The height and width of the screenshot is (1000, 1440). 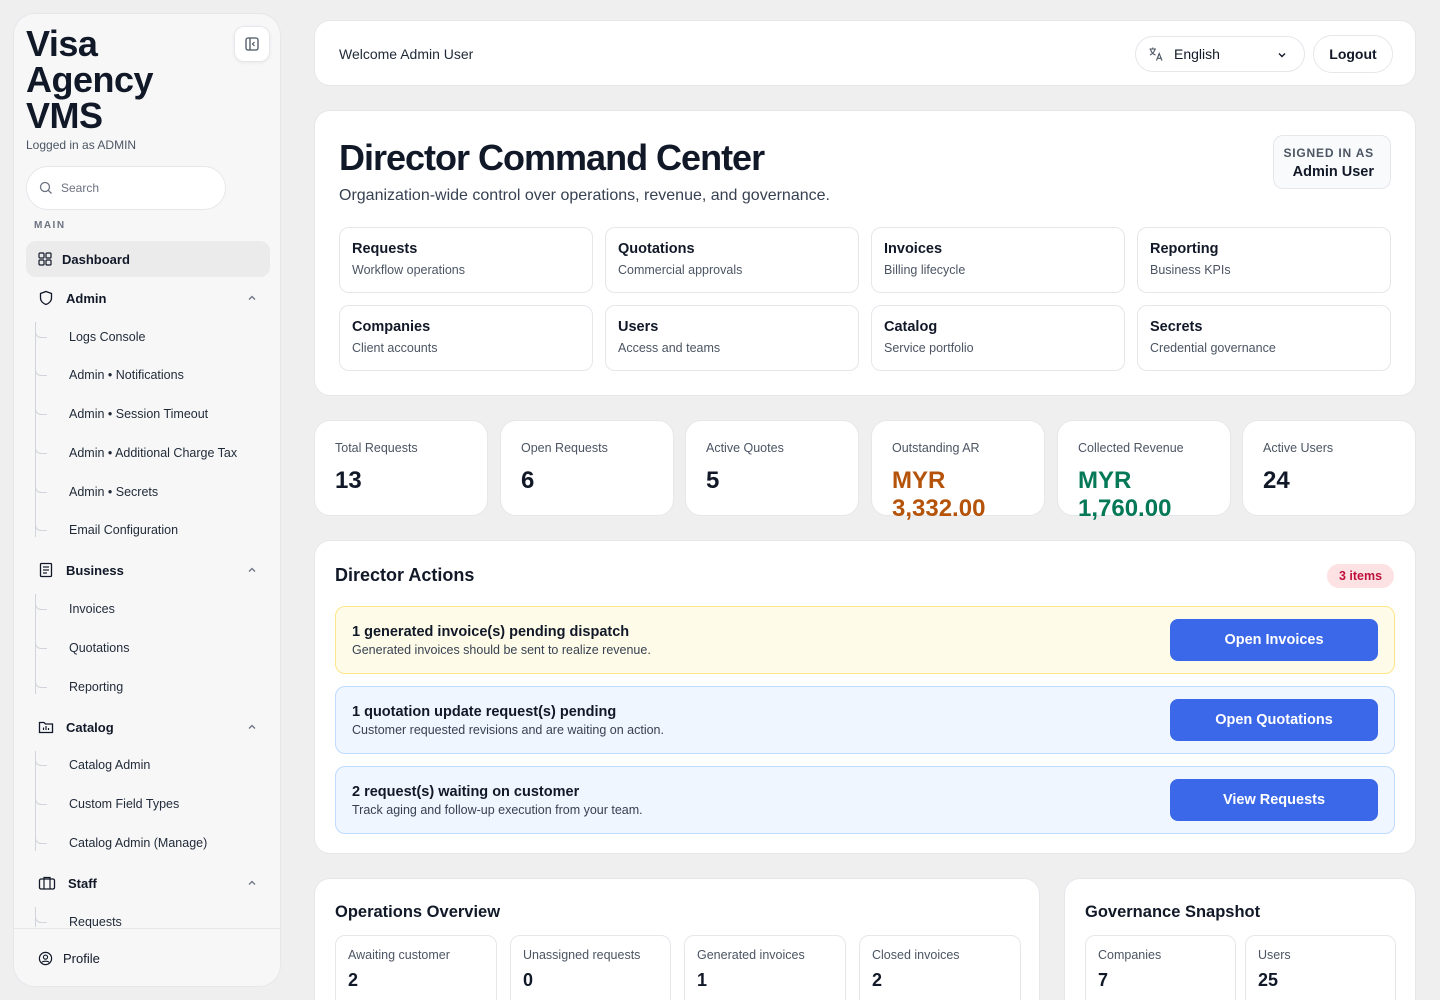 I want to click on profile-label: Profile, so click(x=81, y=958).